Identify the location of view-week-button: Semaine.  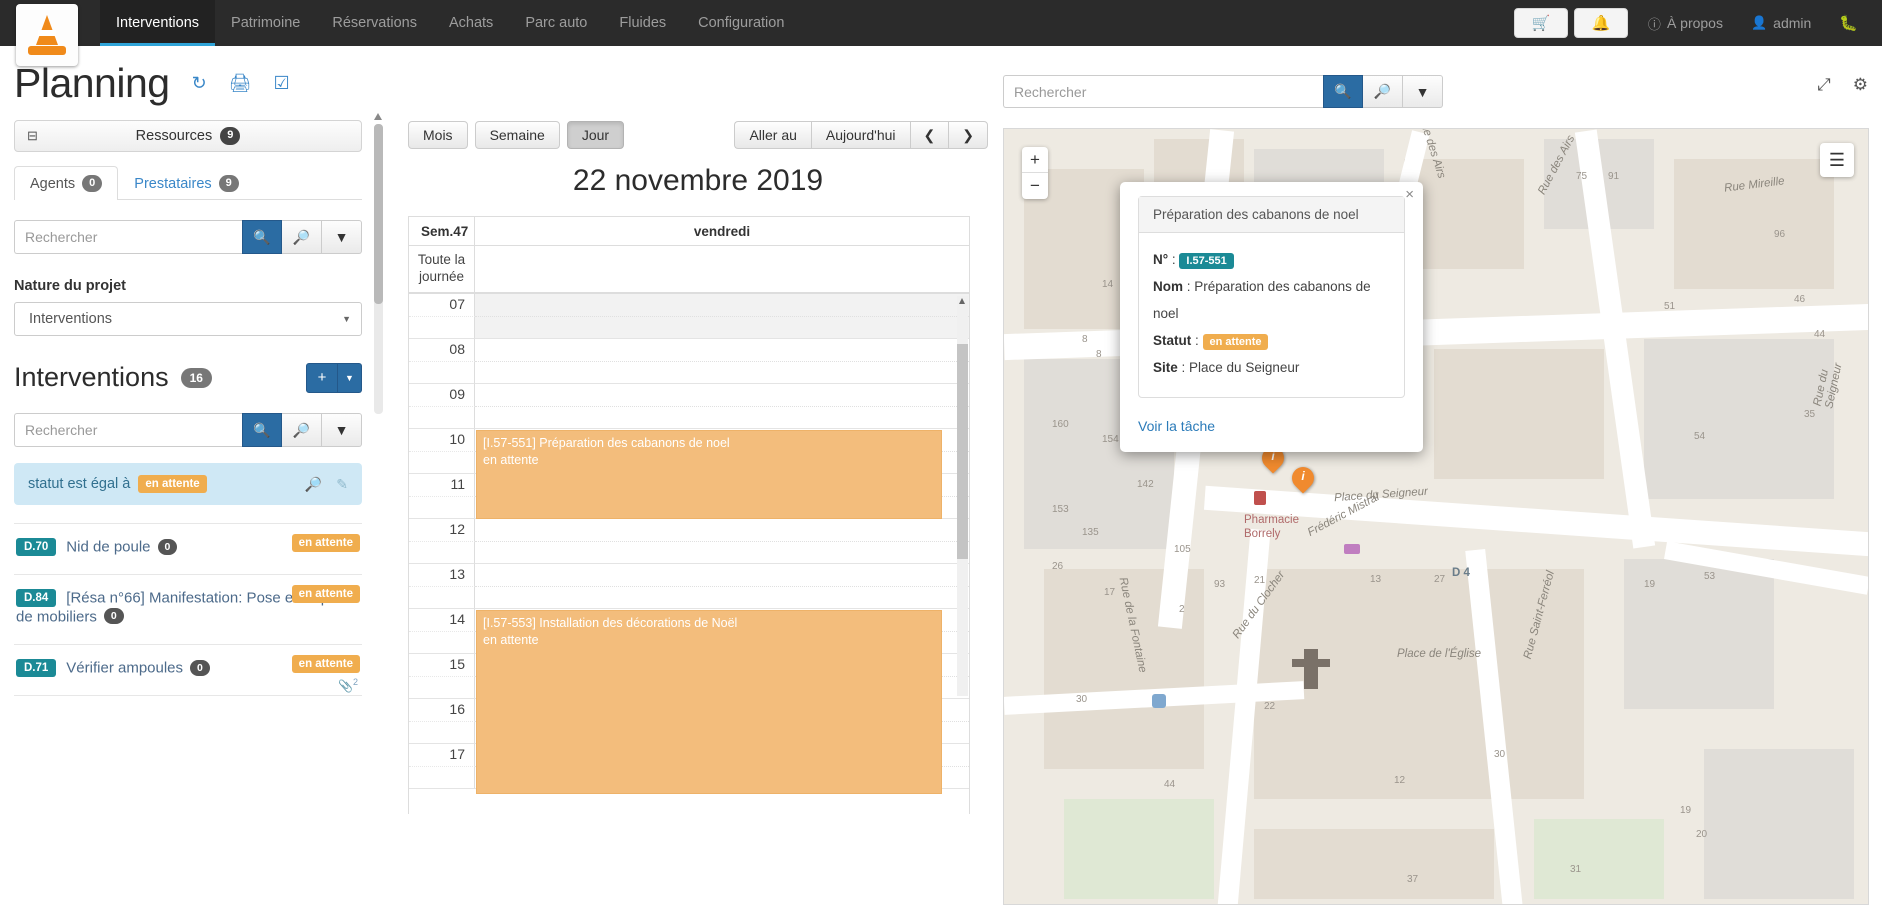
(517, 135).